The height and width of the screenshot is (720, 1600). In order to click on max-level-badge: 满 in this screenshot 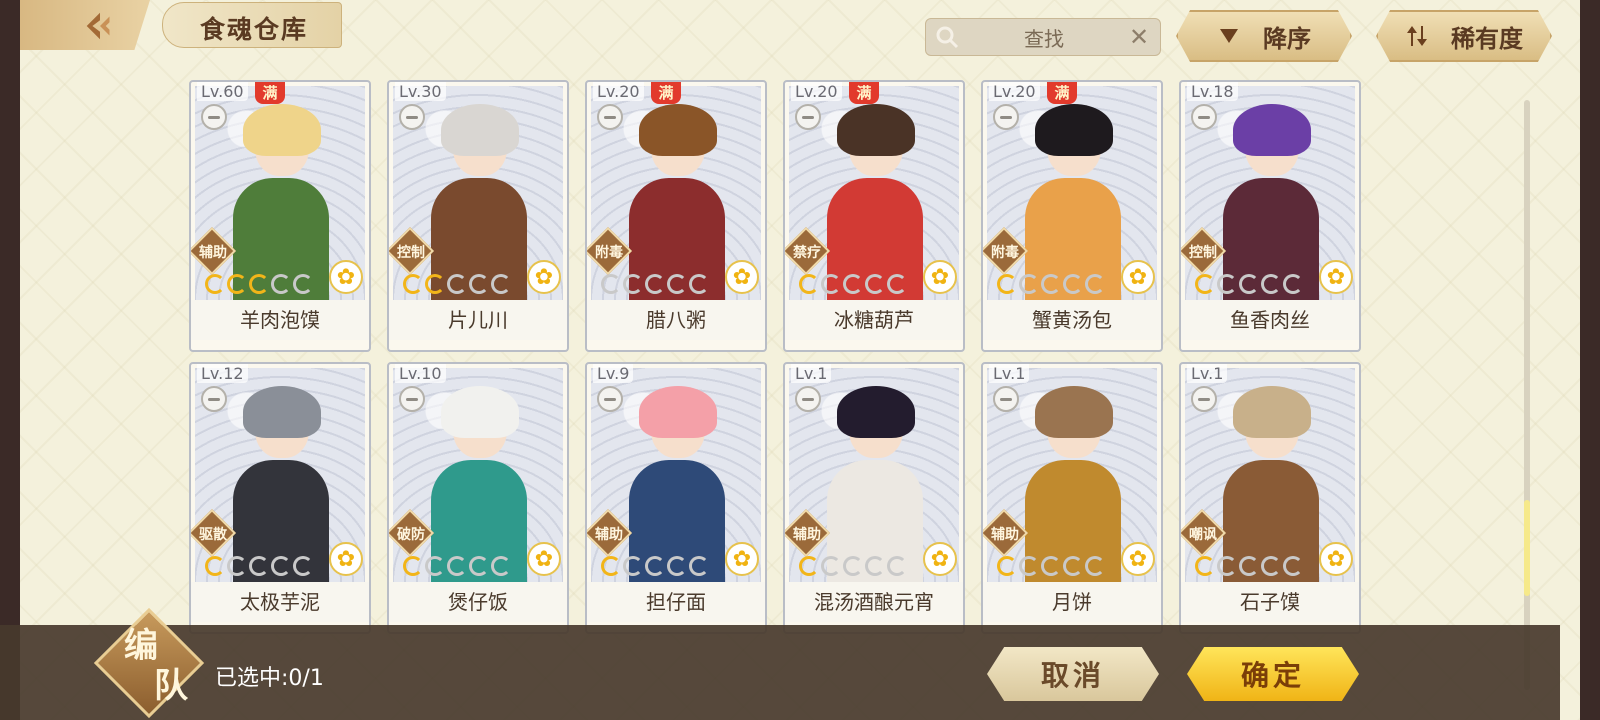, I will do `click(270, 93)`.